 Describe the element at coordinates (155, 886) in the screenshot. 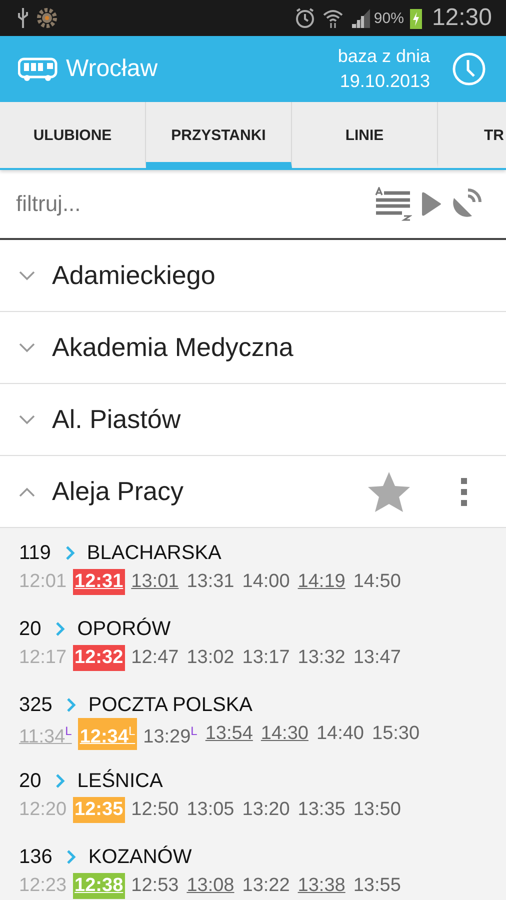

I see `departure-time: 12:53` at that location.